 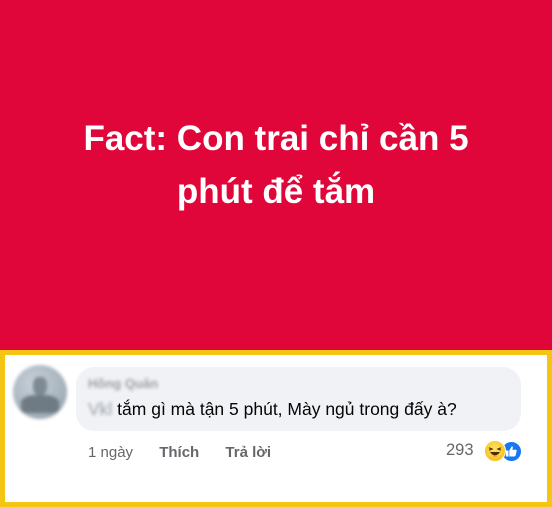 I want to click on post-text-line-1: Fact: Con trai chỉ cần 5, so click(x=276, y=138).